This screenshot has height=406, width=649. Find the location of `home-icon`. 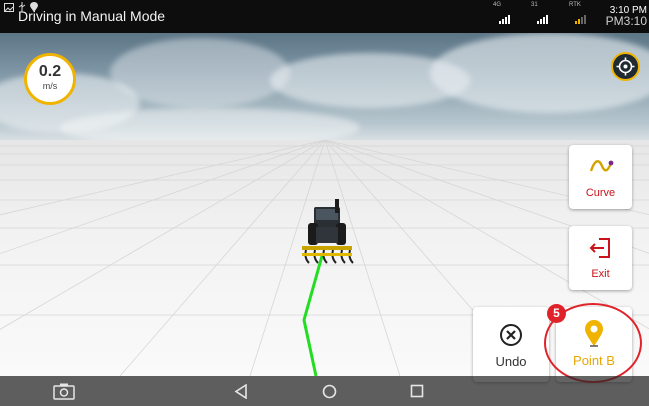

home-icon is located at coordinates (329, 391).